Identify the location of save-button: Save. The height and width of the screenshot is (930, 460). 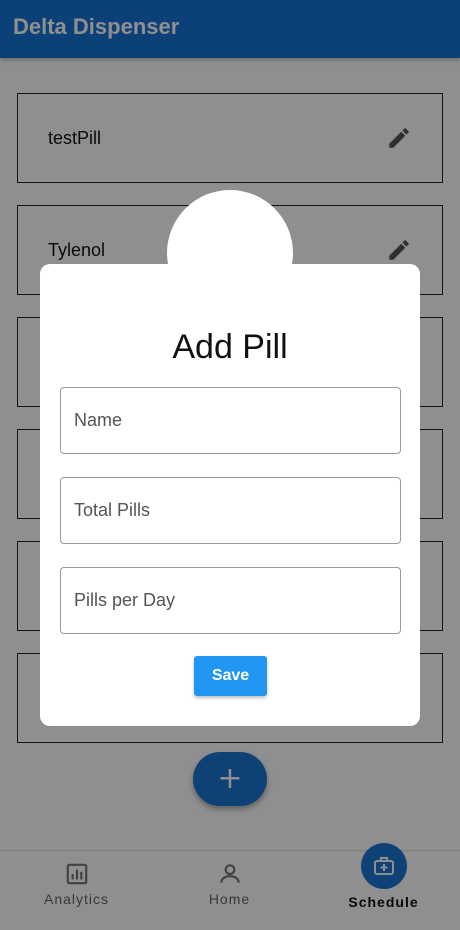
(230, 676).